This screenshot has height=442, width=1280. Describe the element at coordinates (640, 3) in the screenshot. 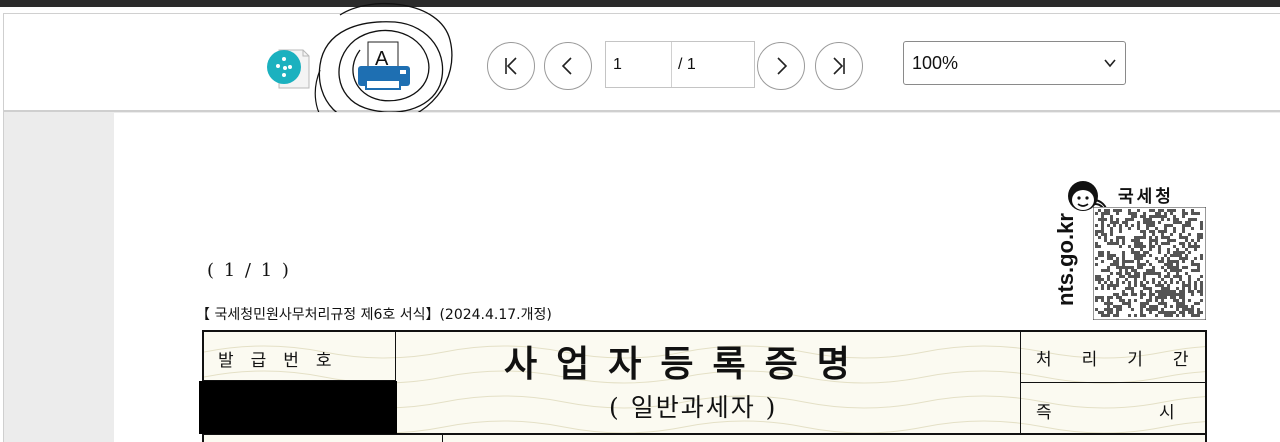

I see `window-top-bar` at that location.